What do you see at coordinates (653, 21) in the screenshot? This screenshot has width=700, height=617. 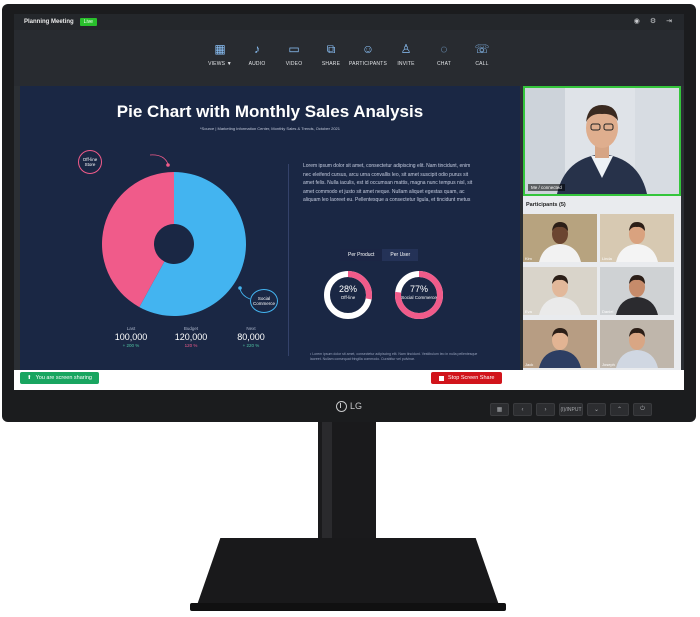 I see `gear-icon: ⚙` at bounding box center [653, 21].